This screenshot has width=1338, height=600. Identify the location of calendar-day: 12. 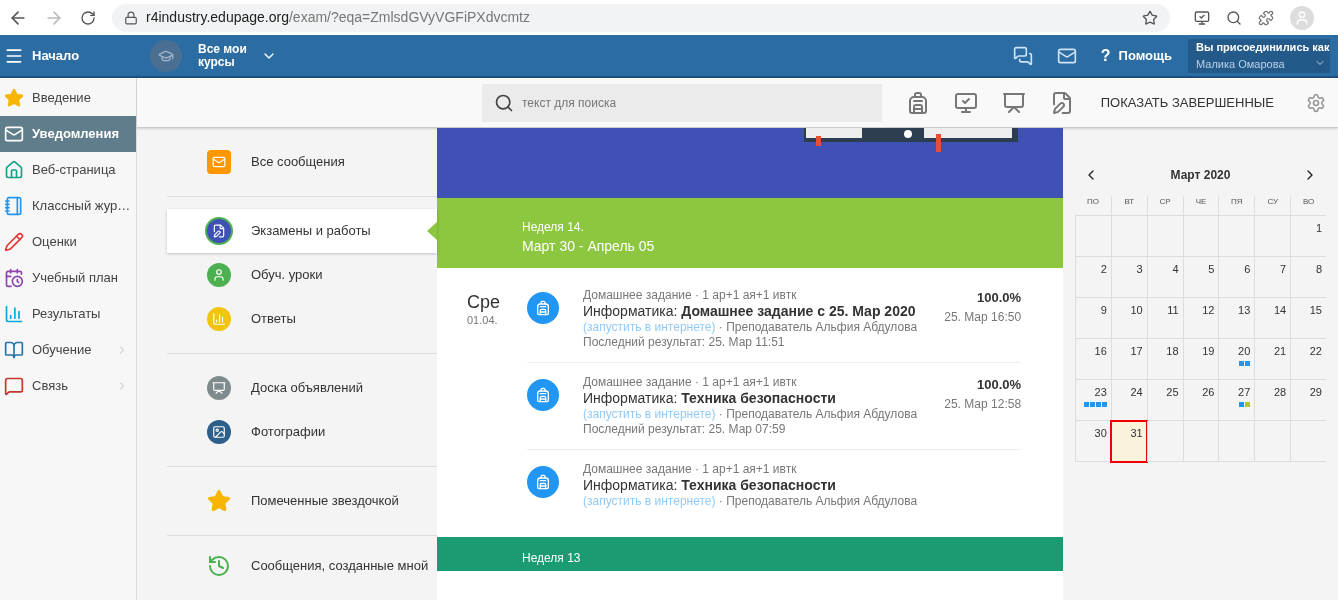
(1200, 318).